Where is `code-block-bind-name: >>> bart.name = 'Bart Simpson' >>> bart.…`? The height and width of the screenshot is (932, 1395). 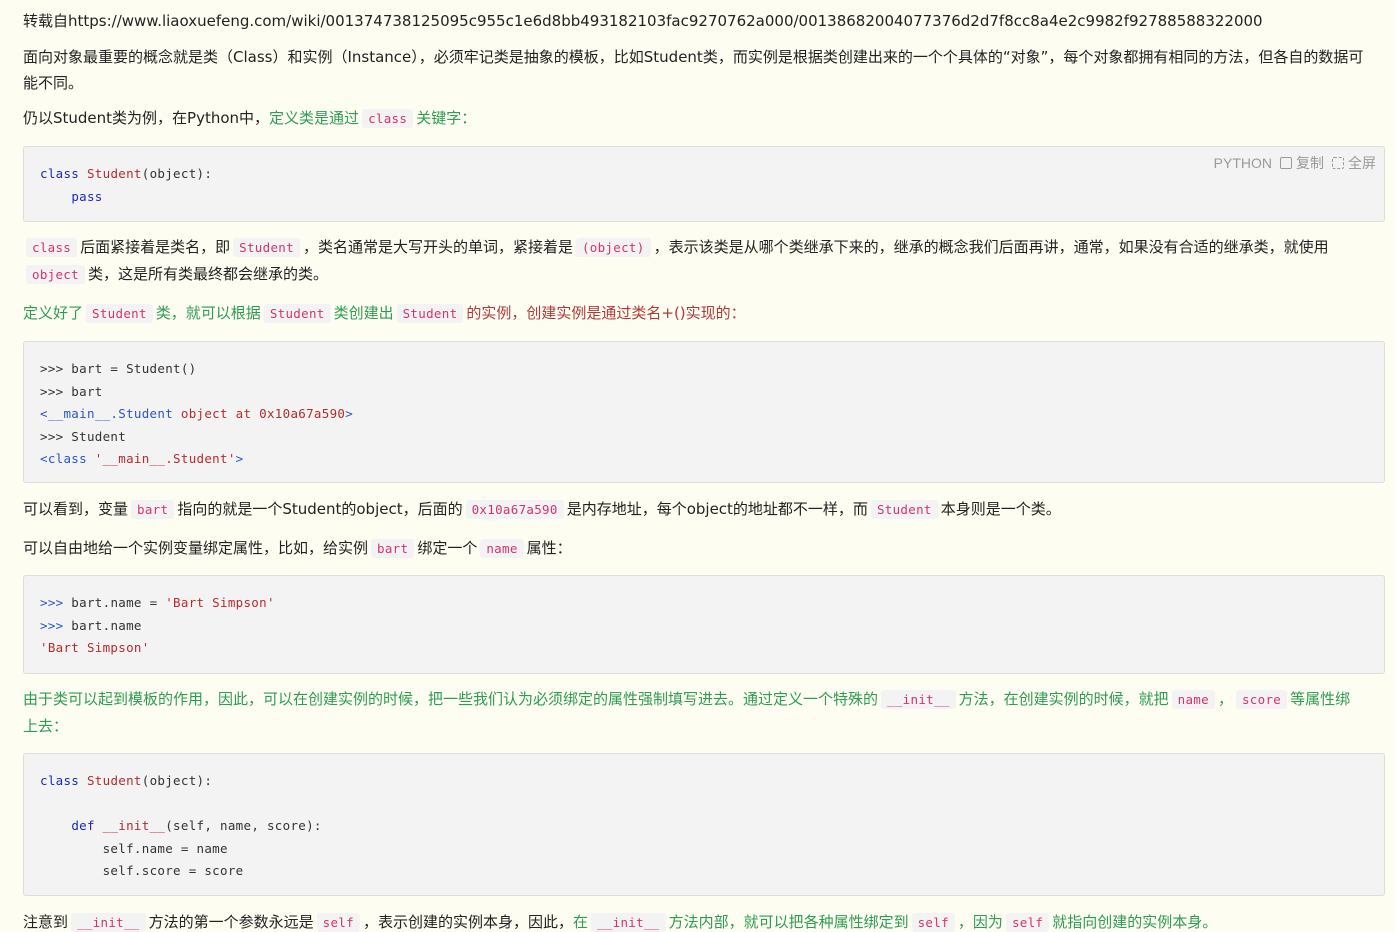
code-block-bind-name: >>> bart.name = 'Bart Simpson' >>> bart.… is located at coordinates (704, 624).